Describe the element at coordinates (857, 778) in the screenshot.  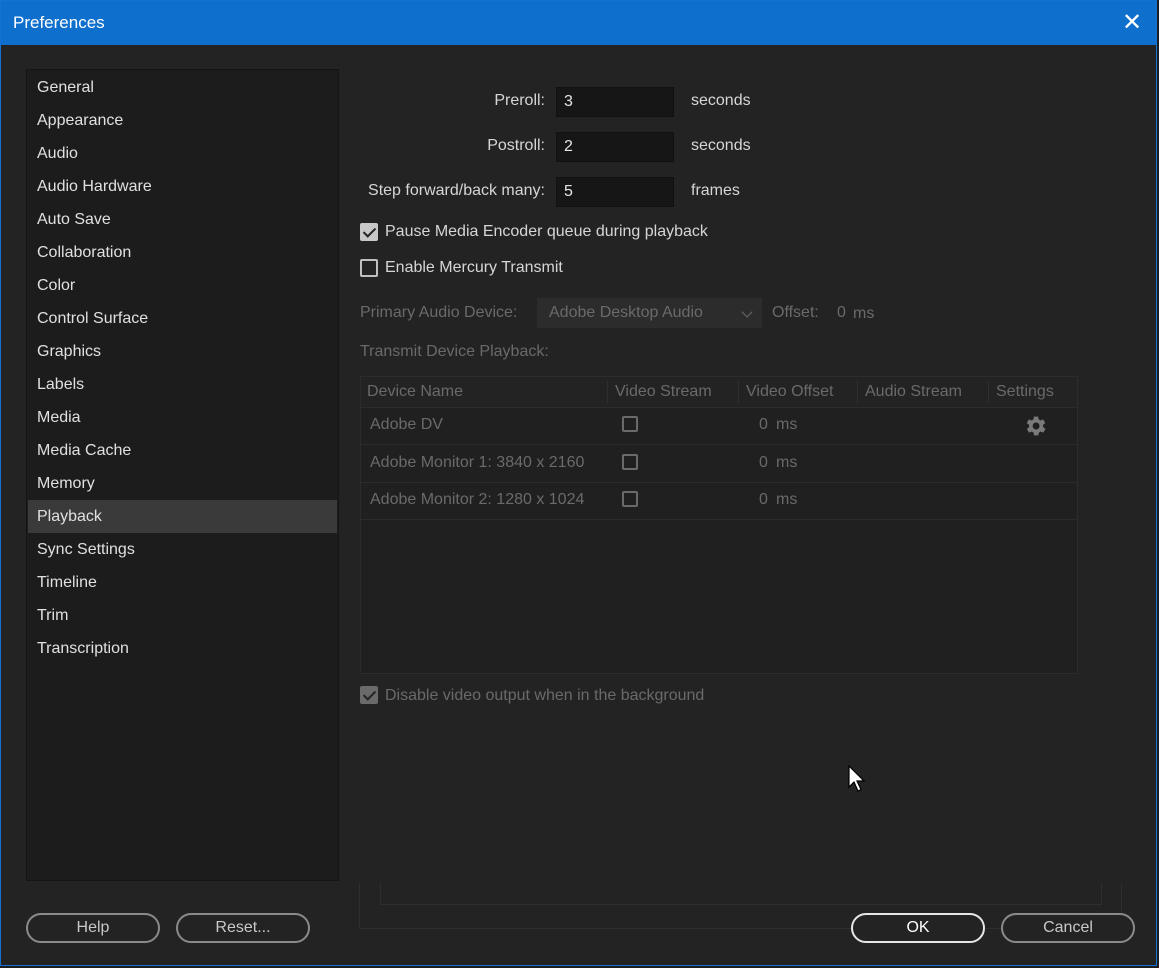
I see `mouse-cursor-icon` at that location.